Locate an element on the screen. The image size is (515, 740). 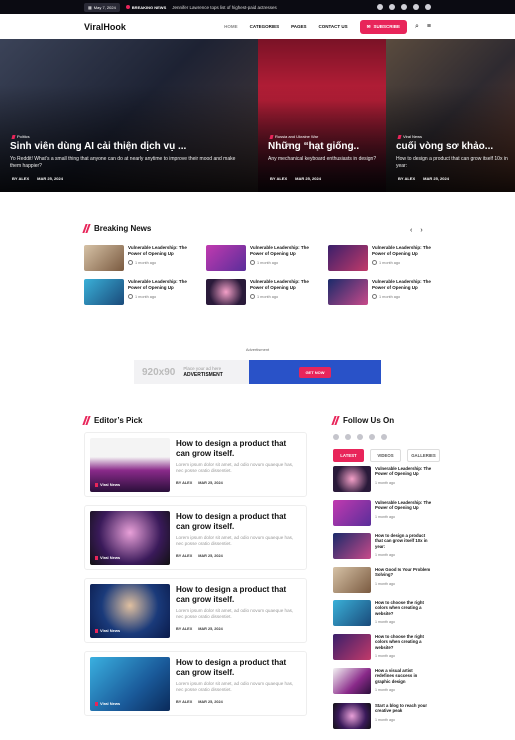
side-title: How Good Is Your Problem Solving? is located at coordinates (404, 572).